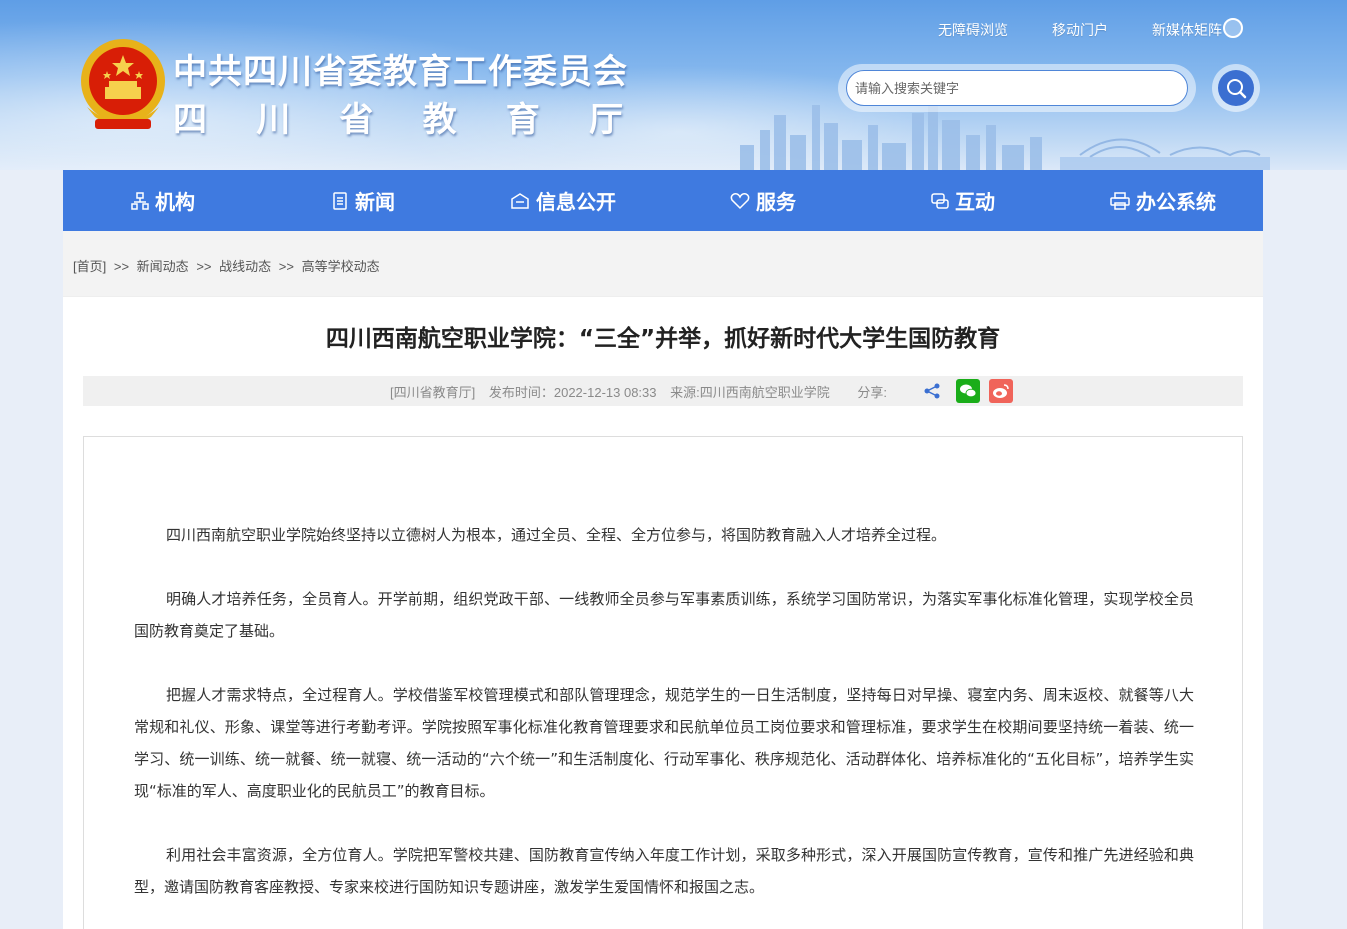 The image size is (1347, 929). What do you see at coordinates (975, 202) in the screenshot?
I see `nav-label: 互动` at bounding box center [975, 202].